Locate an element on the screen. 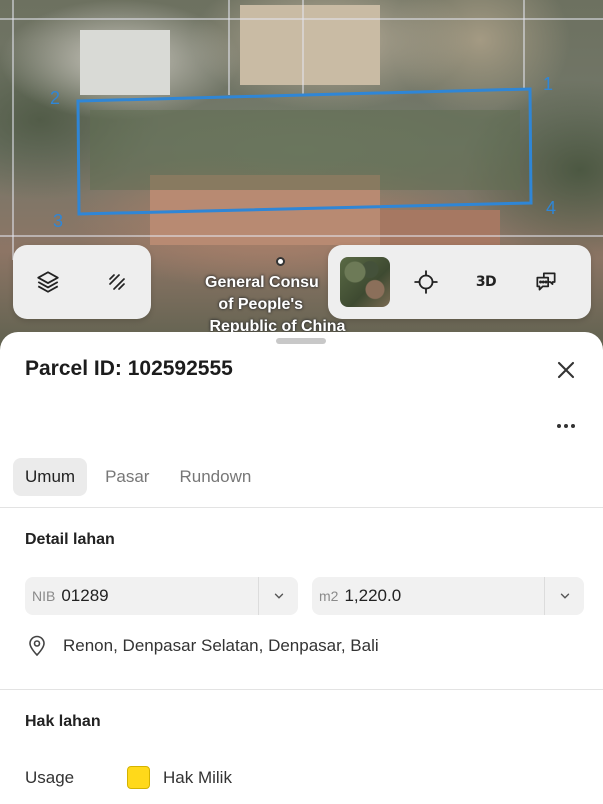  close-icon is located at coordinates (566, 370).